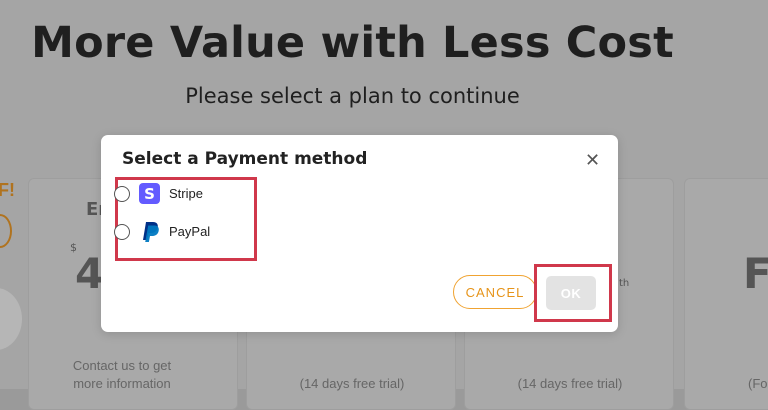  I want to click on plan-card-4-price: F, so click(755, 273).